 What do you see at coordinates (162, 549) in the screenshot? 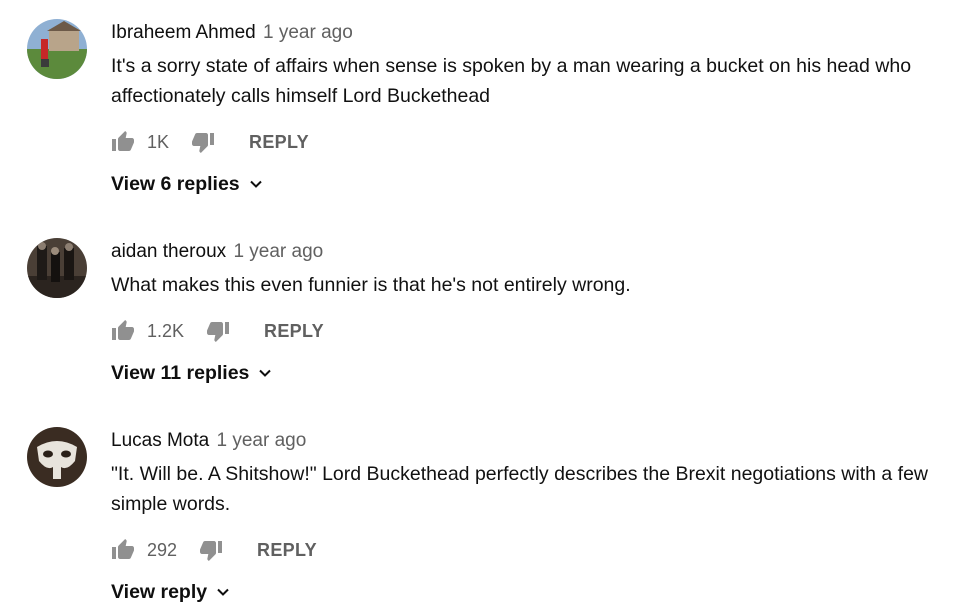
I see `like-count: 292` at bounding box center [162, 549].